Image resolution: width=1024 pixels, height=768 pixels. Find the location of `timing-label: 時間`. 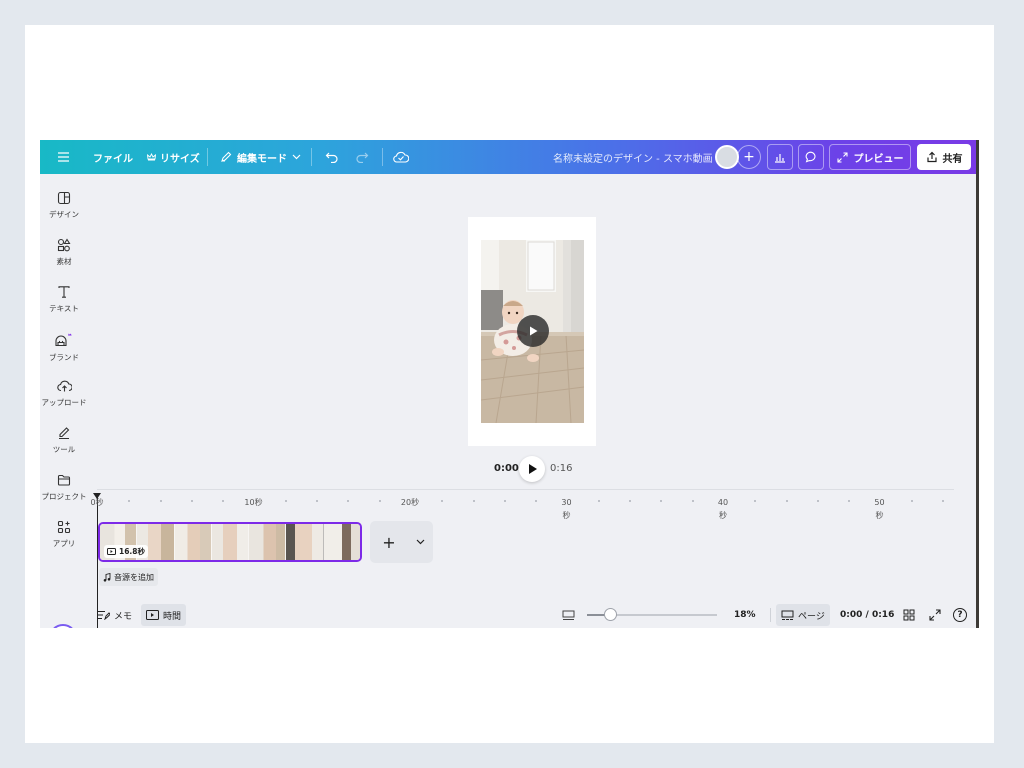

timing-label: 時間 is located at coordinates (172, 616).